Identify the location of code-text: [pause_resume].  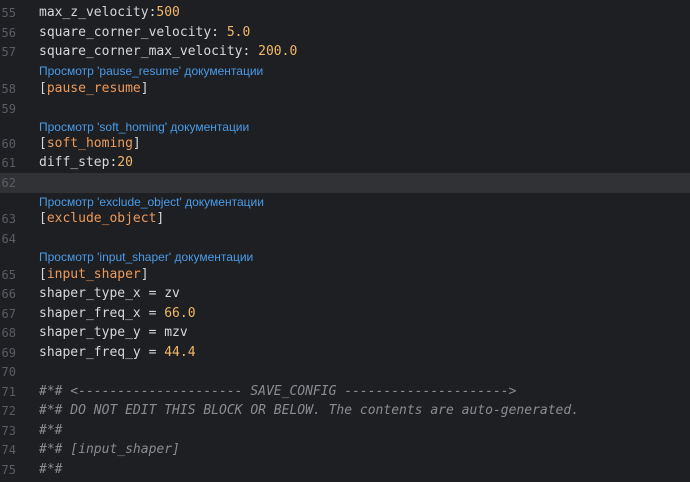
(94, 89).